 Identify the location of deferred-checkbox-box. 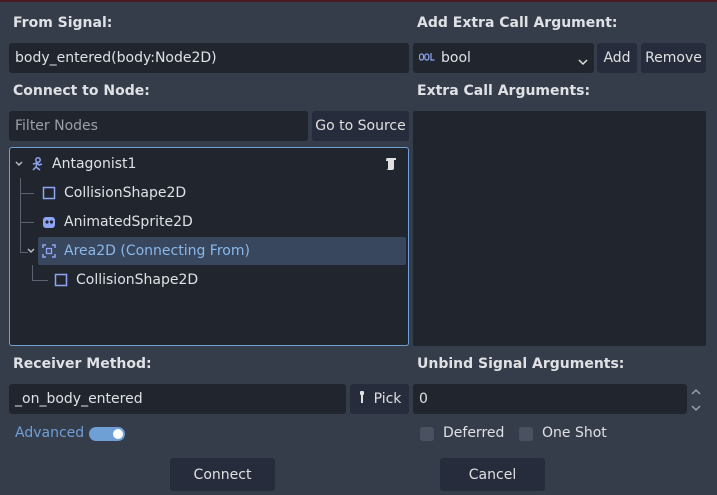
(427, 434).